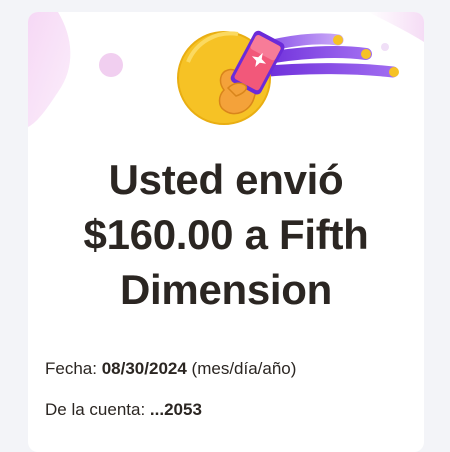  Describe the element at coordinates (144, 368) in the screenshot. I see `date-value: 08/30/2024` at that location.